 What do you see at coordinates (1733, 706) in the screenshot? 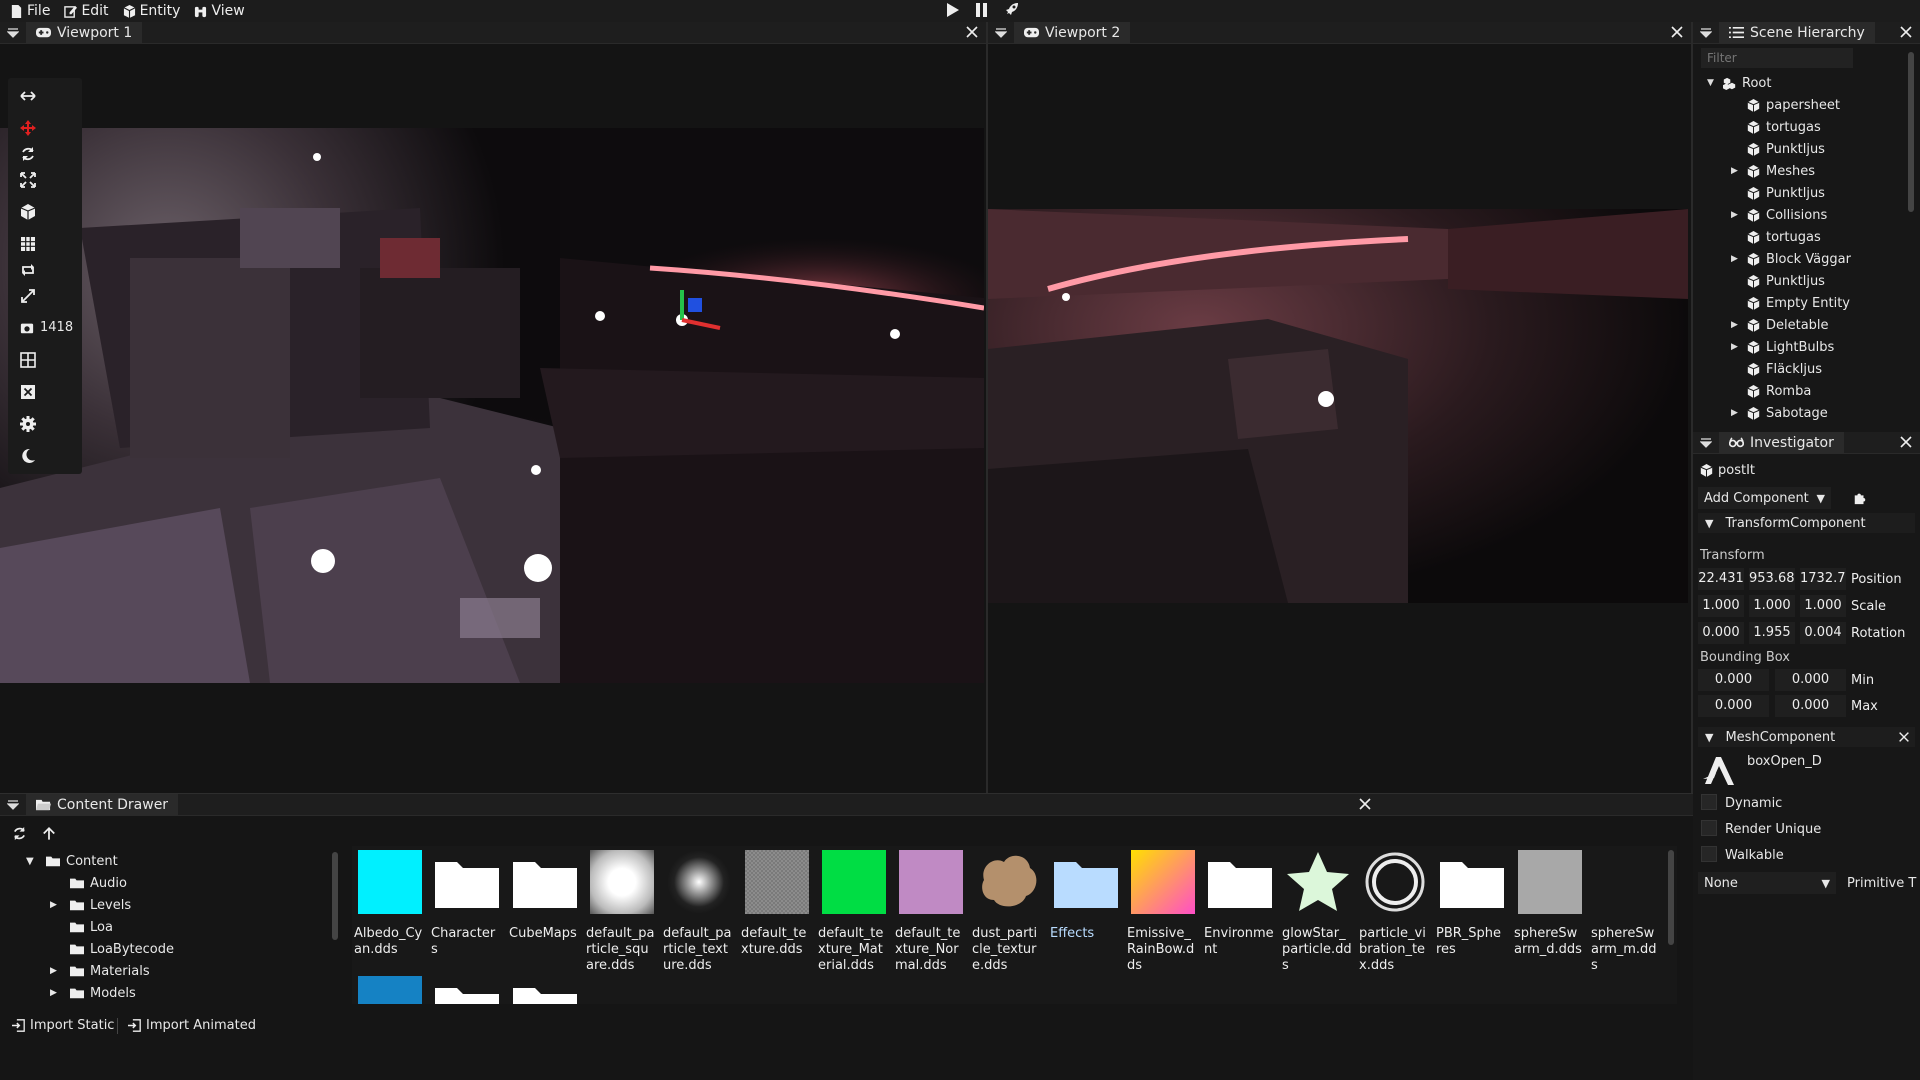
I see `bb-max-x-field: 0.000` at bounding box center [1733, 706].